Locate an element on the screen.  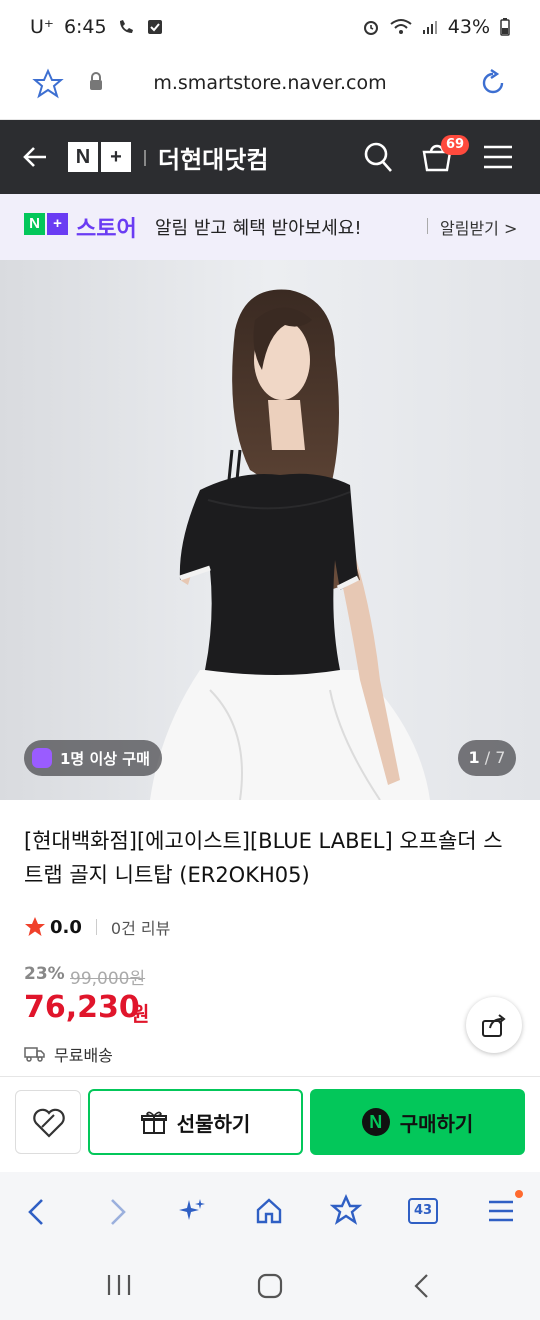
check-box-icon is located at coordinates (154, 27).